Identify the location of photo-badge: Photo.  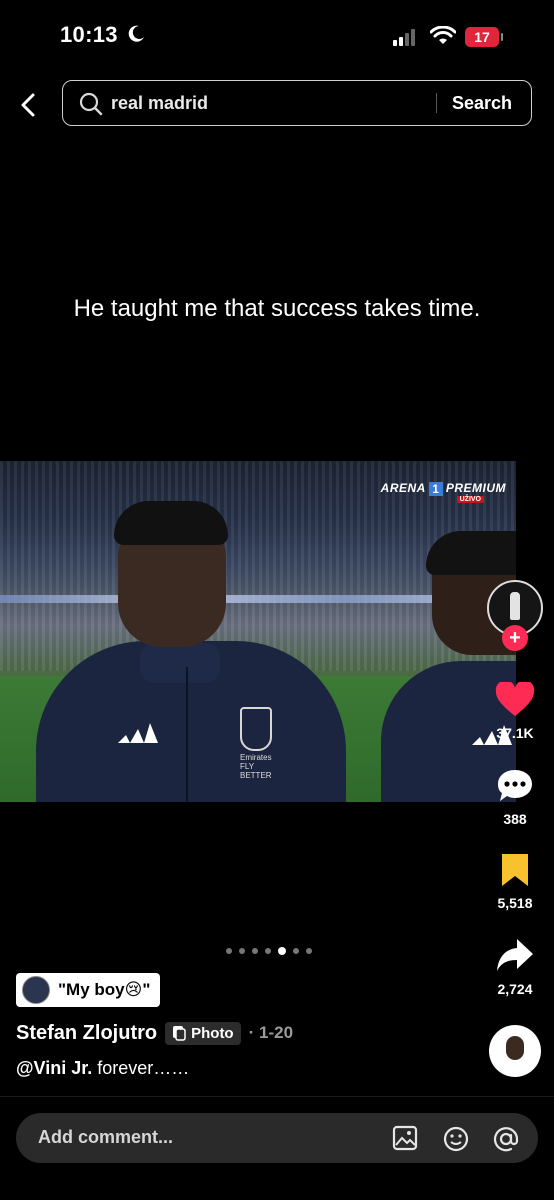
(203, 1033).